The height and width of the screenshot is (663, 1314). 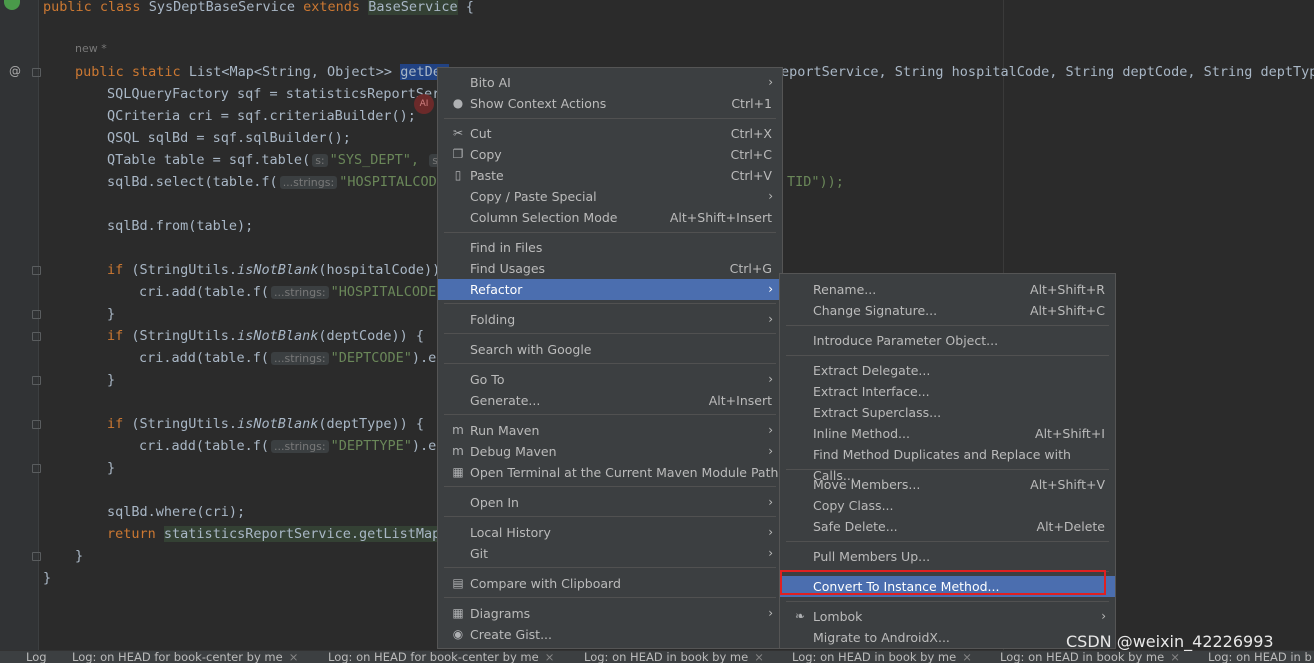 I want to click on menu-item-refactor: Refactor ›, so click(x=610, y=289).